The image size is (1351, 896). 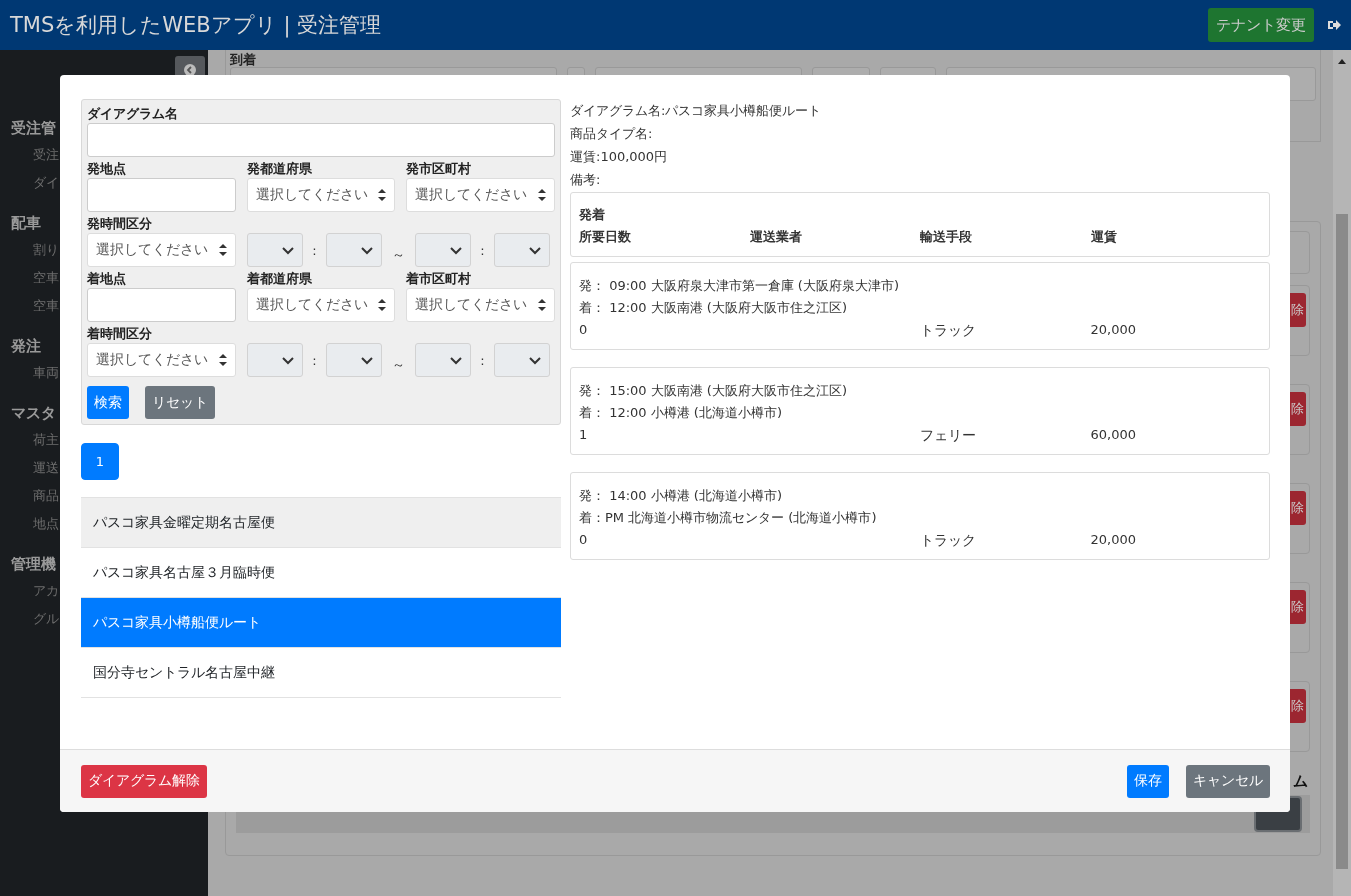 What do you see at coordinates (46, 591) in the screenshot?
I see `sidebar-item: アカ` at bounding box center [46, 591].